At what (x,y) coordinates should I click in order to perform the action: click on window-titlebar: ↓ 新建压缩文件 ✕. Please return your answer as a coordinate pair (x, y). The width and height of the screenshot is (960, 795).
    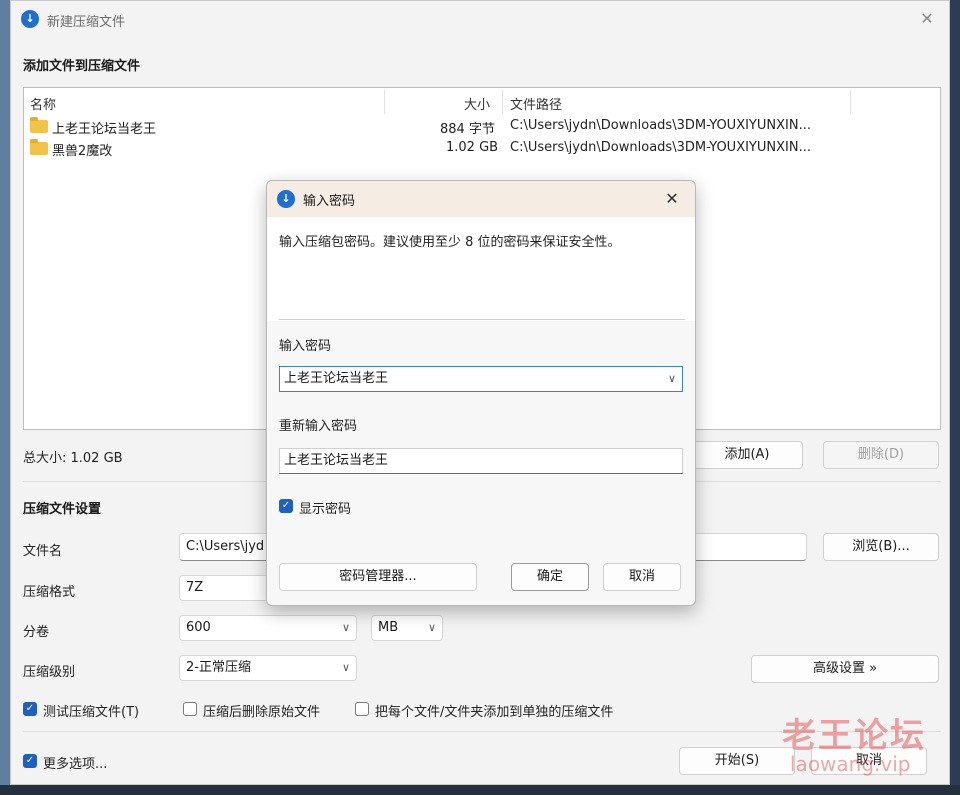
    Looking at the image, I should click on (480, 19).